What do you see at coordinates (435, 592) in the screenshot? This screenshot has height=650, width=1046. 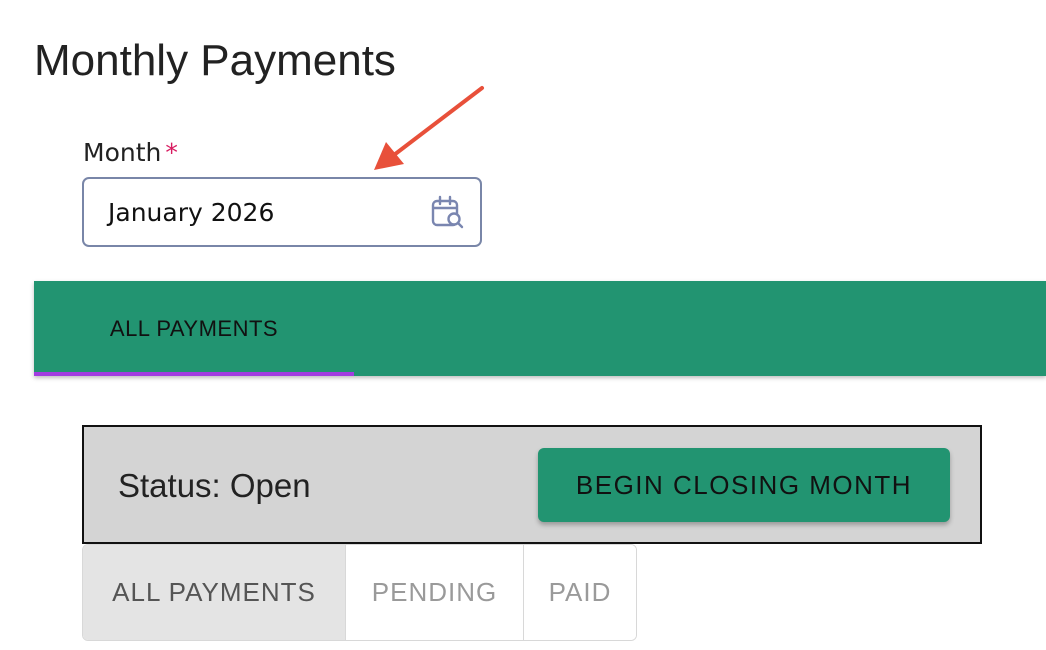 I see `filter-pending-button: PENDING` at bounding box center [435, 592].